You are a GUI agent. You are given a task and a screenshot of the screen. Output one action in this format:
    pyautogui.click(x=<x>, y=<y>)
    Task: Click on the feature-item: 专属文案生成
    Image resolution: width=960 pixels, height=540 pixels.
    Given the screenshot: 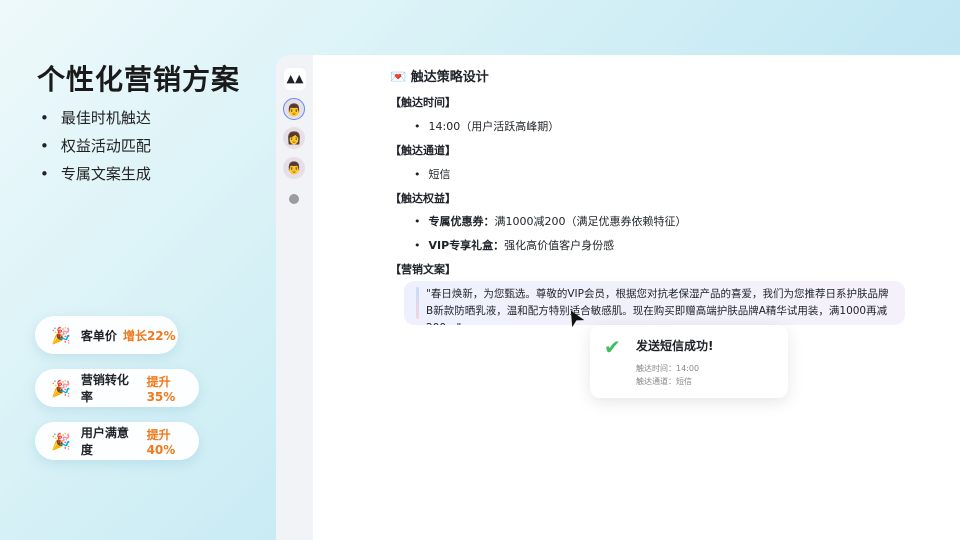 What is the action you would take?
    pyautogui.click(x=95, y=178)
    